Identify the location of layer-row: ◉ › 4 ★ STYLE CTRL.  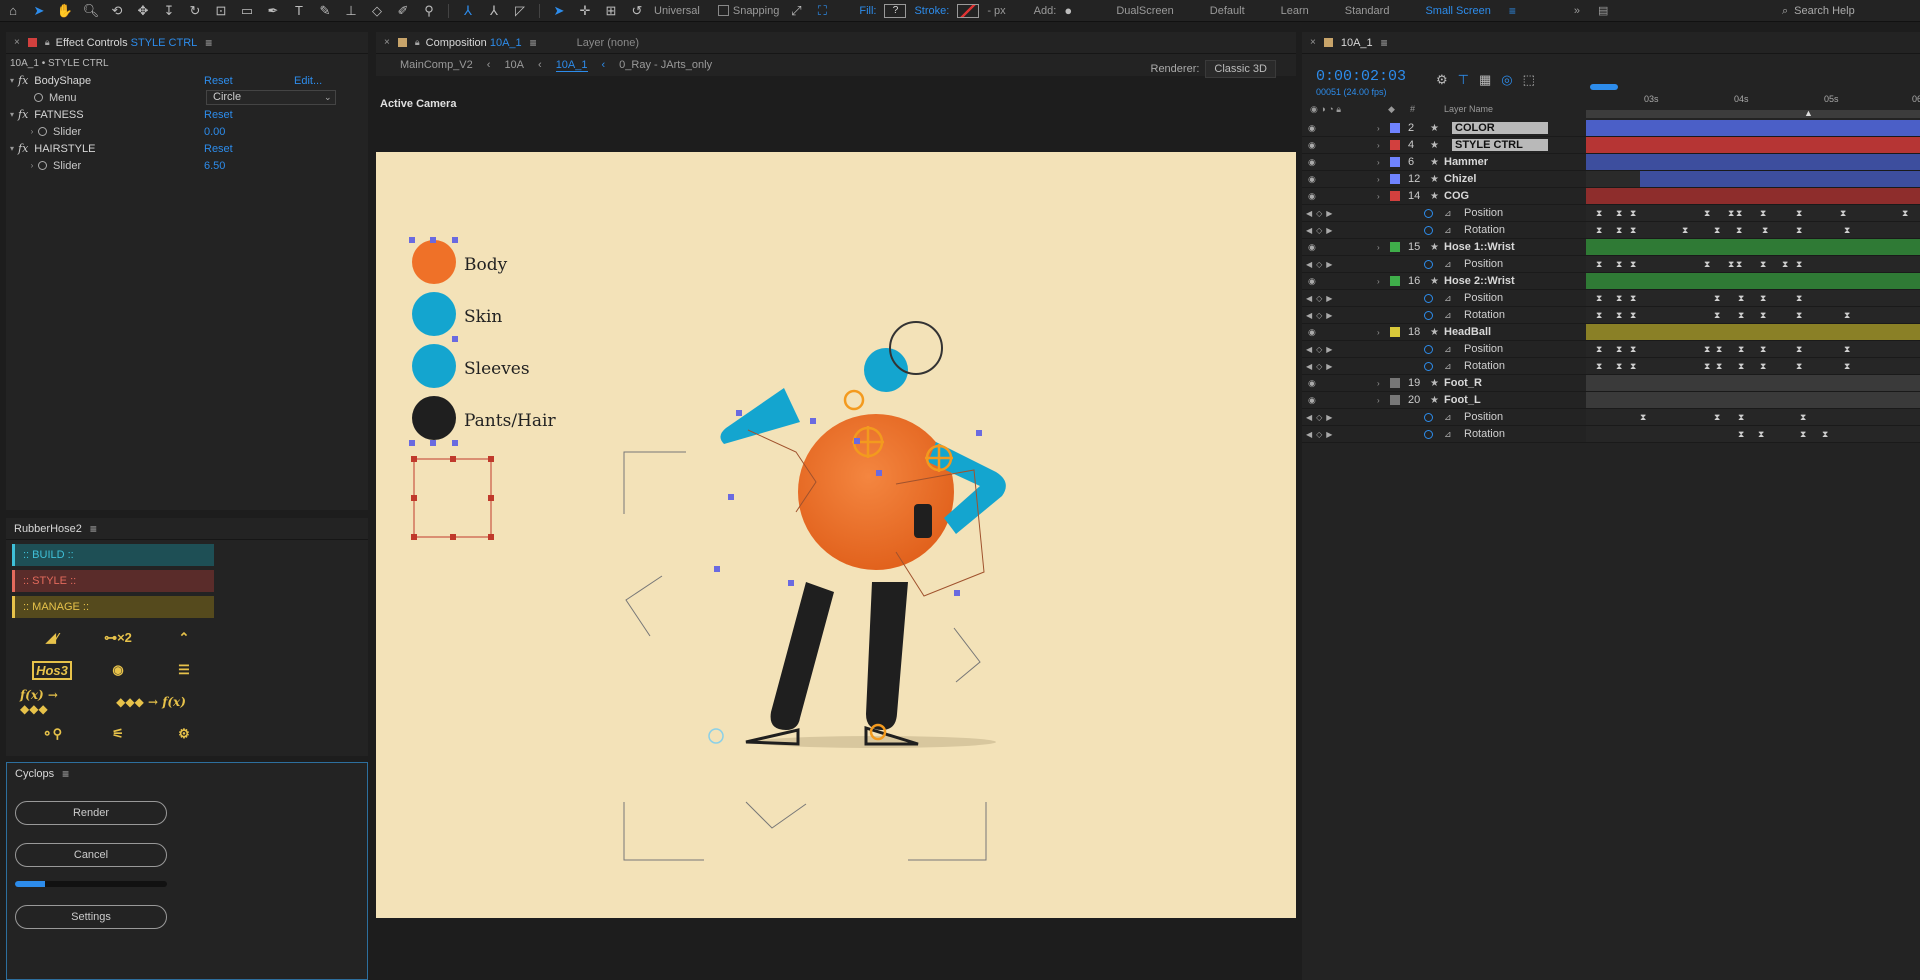
(1444, 145).